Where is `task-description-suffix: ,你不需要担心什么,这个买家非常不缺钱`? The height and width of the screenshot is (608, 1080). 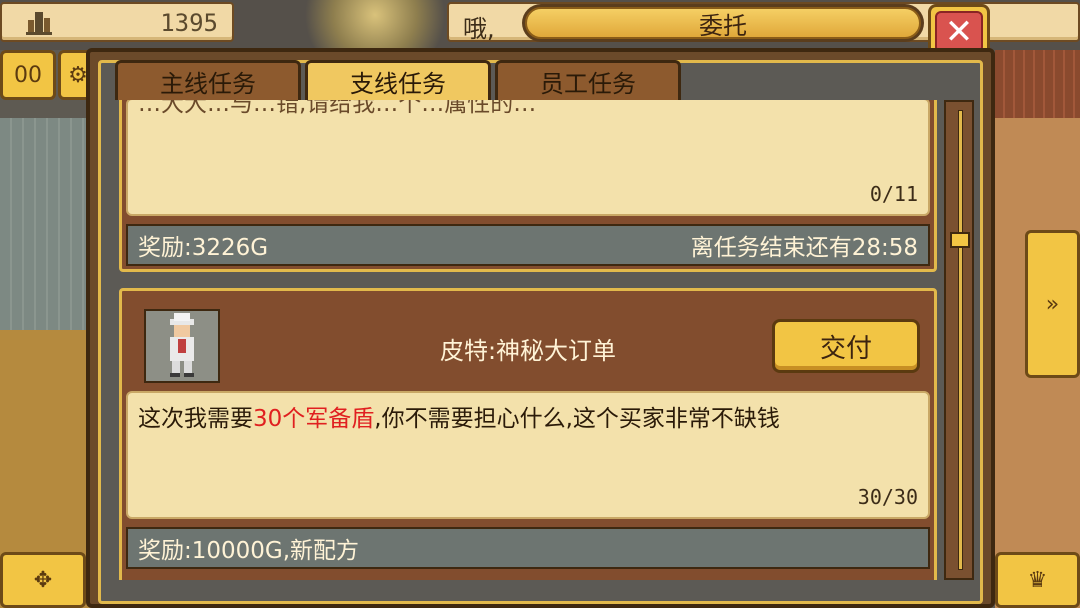
task-description-suffix: ,你不需要担心什么,这个买家非常不缺钱 is located at coordinates (577, 419).